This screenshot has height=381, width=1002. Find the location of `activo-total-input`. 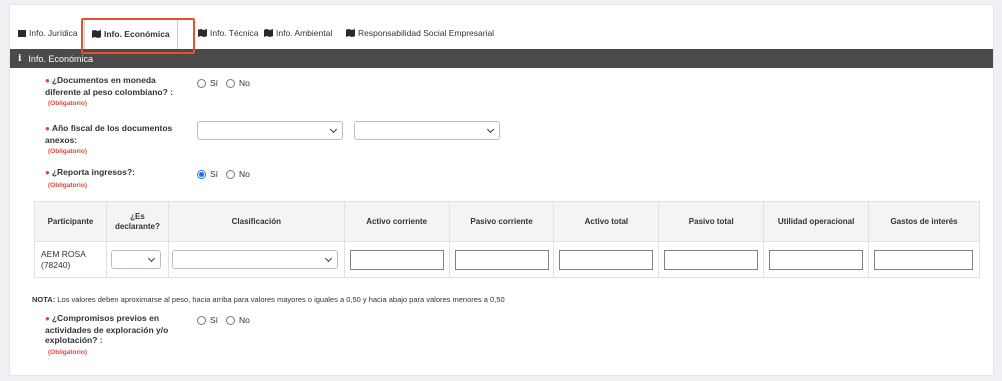

activo-total-input is located at coordinates (606, 260).